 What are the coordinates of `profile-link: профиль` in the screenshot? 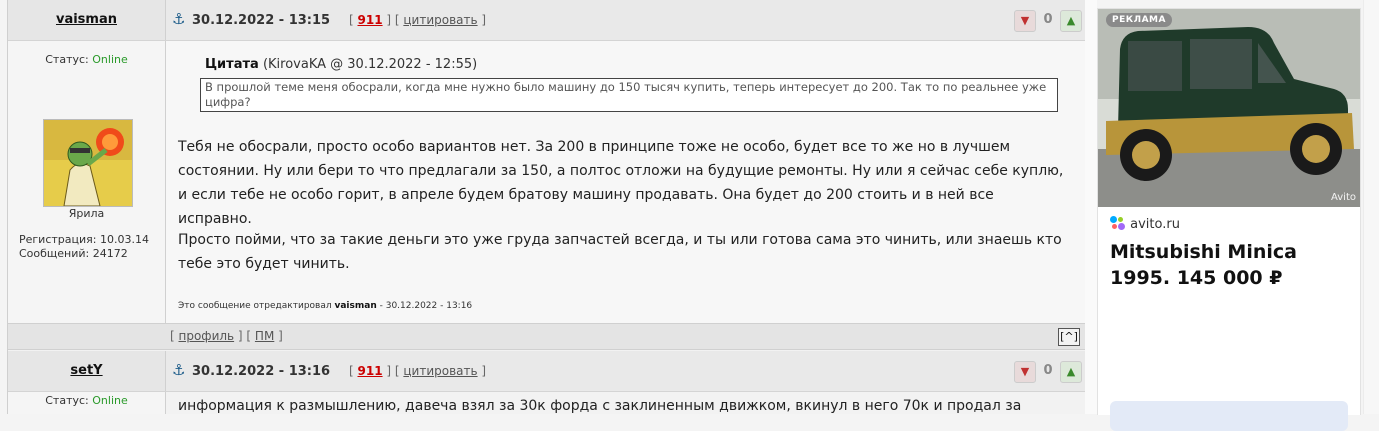 It's located at (207, 336).